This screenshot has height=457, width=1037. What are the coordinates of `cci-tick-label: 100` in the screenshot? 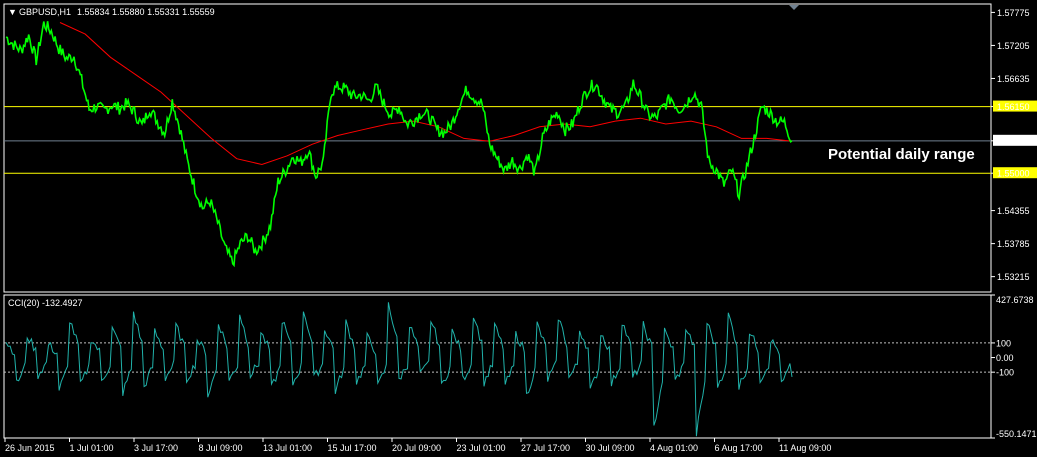 It's located at (1003, 343).